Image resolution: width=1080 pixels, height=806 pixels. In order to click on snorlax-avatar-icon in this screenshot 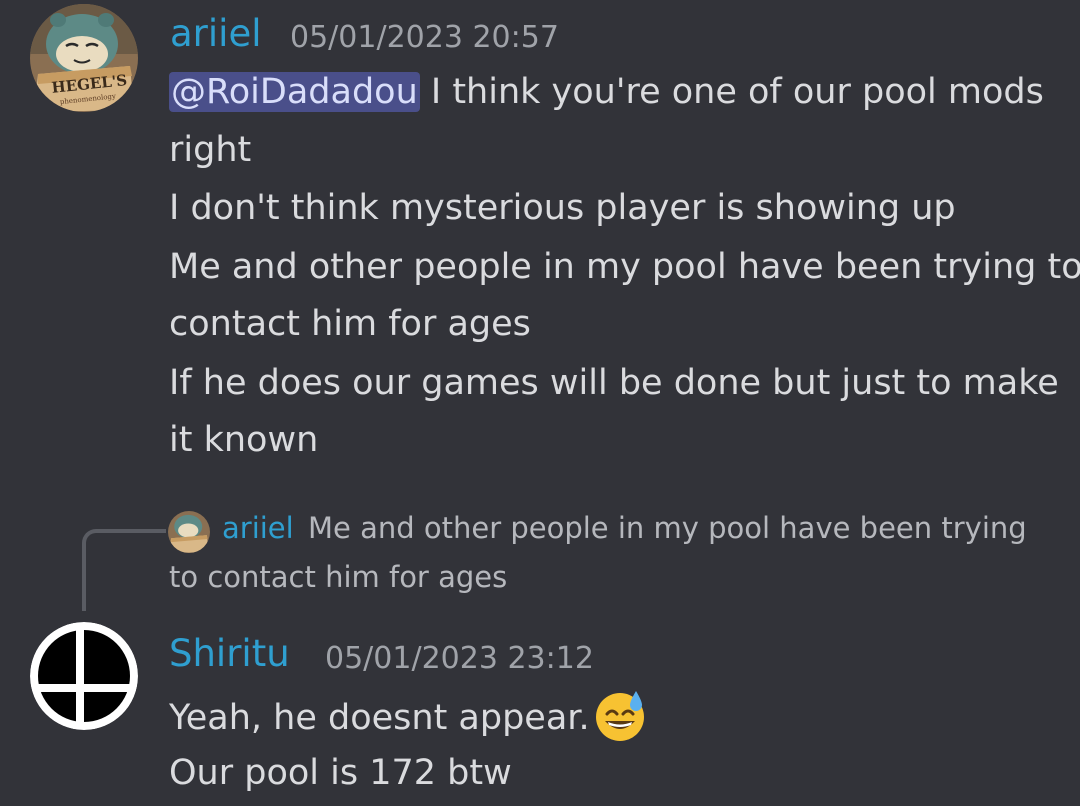, I will do `click(189, 532)`.